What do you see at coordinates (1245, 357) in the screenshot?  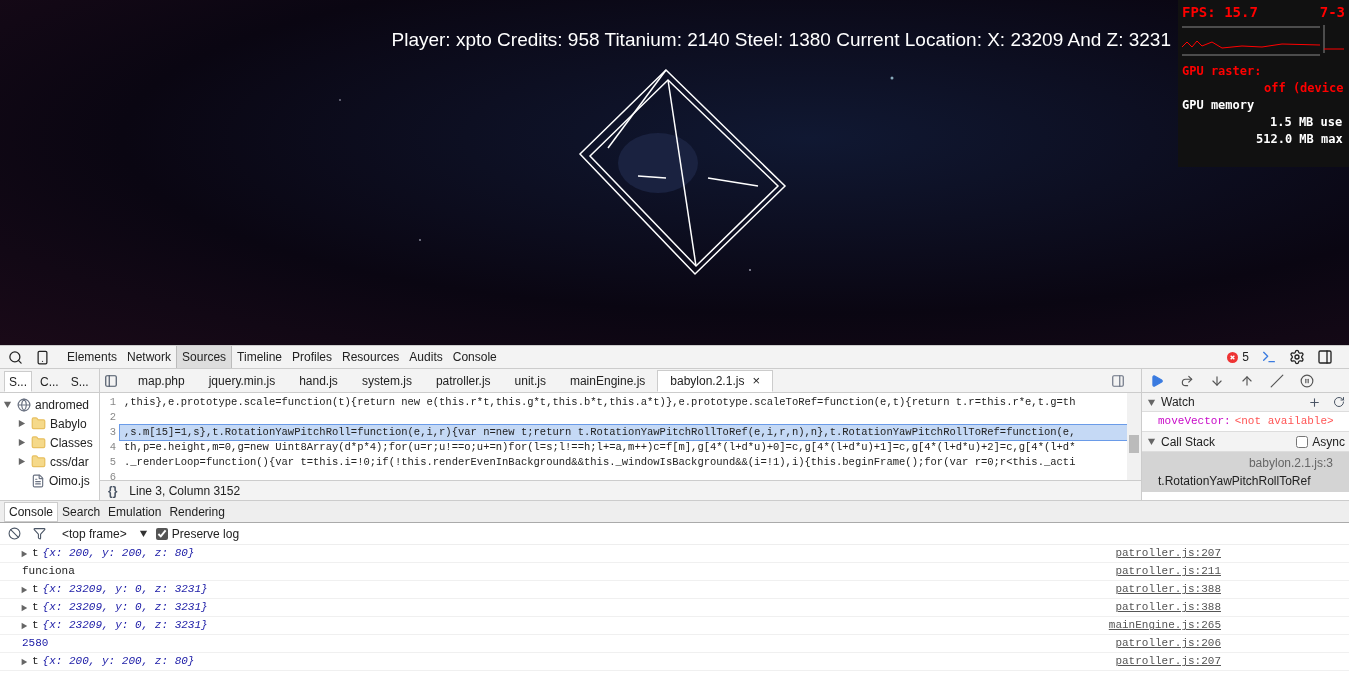 I see `error-count: 5` at bounding box center [1245, 357].